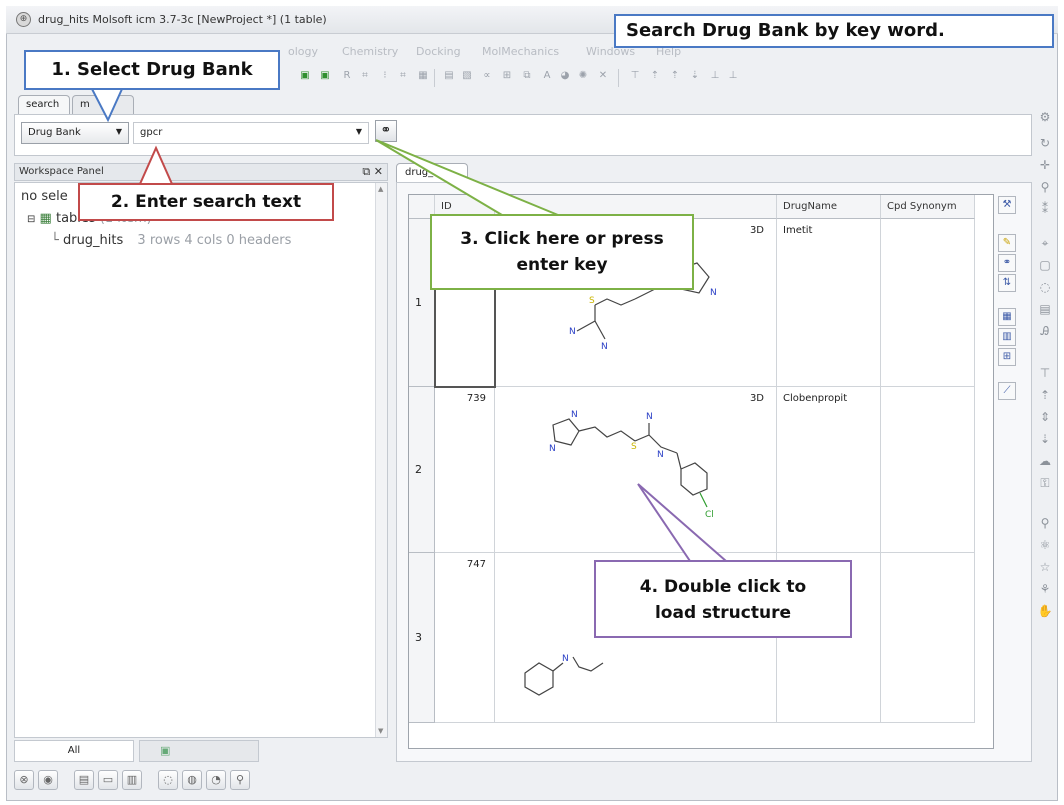 The height and width of the screenshot is (805, 1064). I want to click on chain-icon: ⁝, so click(385, 76).